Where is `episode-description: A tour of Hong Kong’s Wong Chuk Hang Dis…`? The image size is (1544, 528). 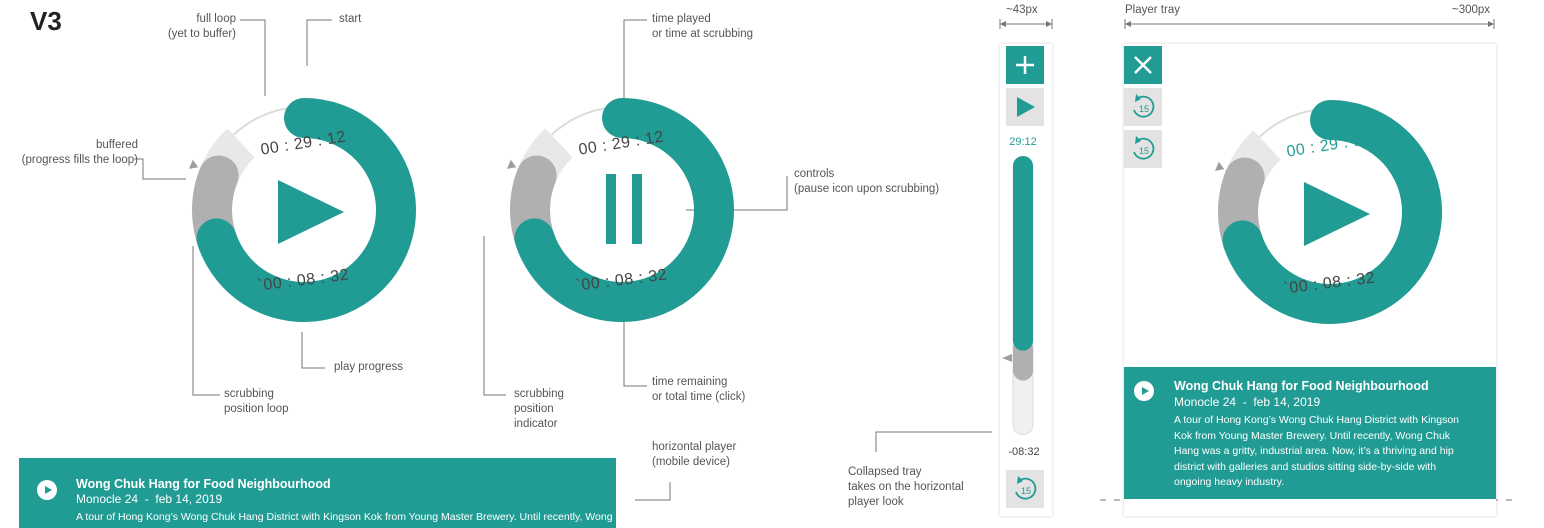
episode-description: A tour of Hong Kong’s Wong Chuk Hang Dis… is located at coordinates (1317, 451).